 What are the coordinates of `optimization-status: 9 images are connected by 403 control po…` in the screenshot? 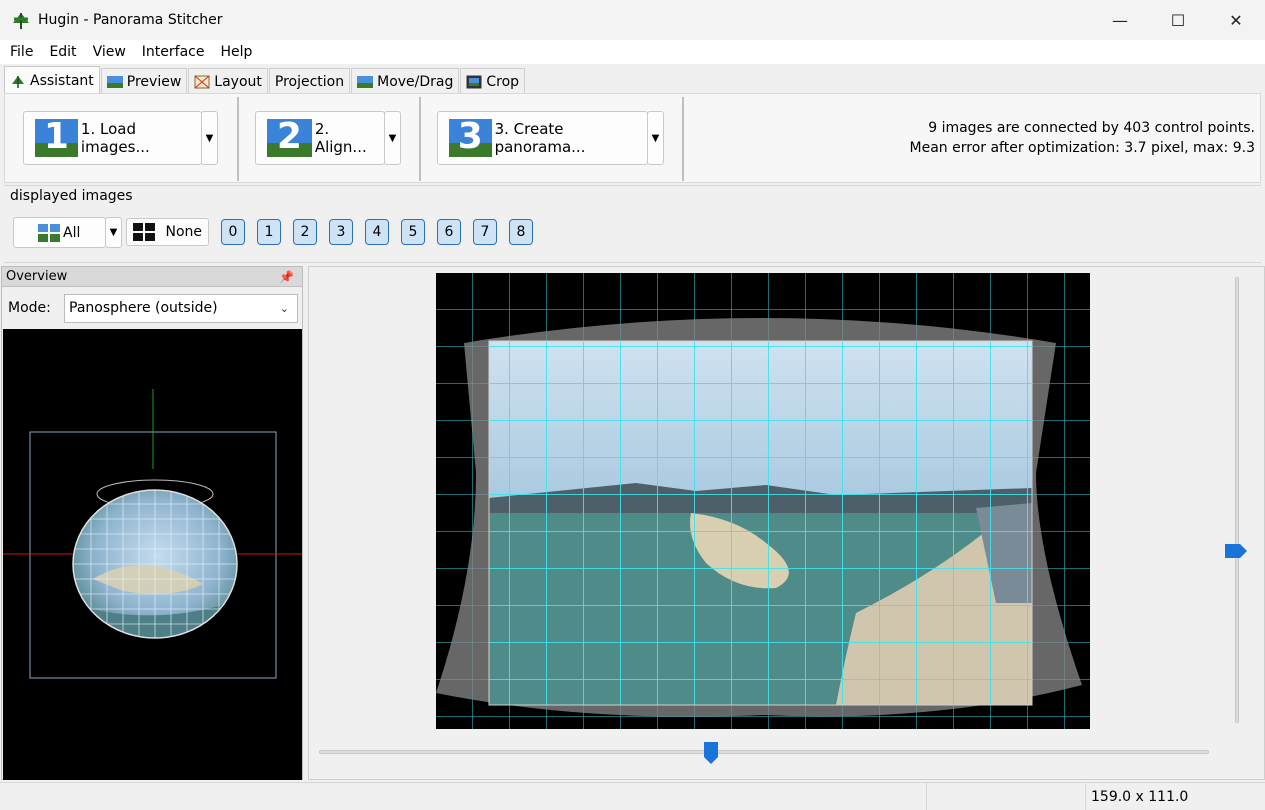 It's located at (1082, 138).